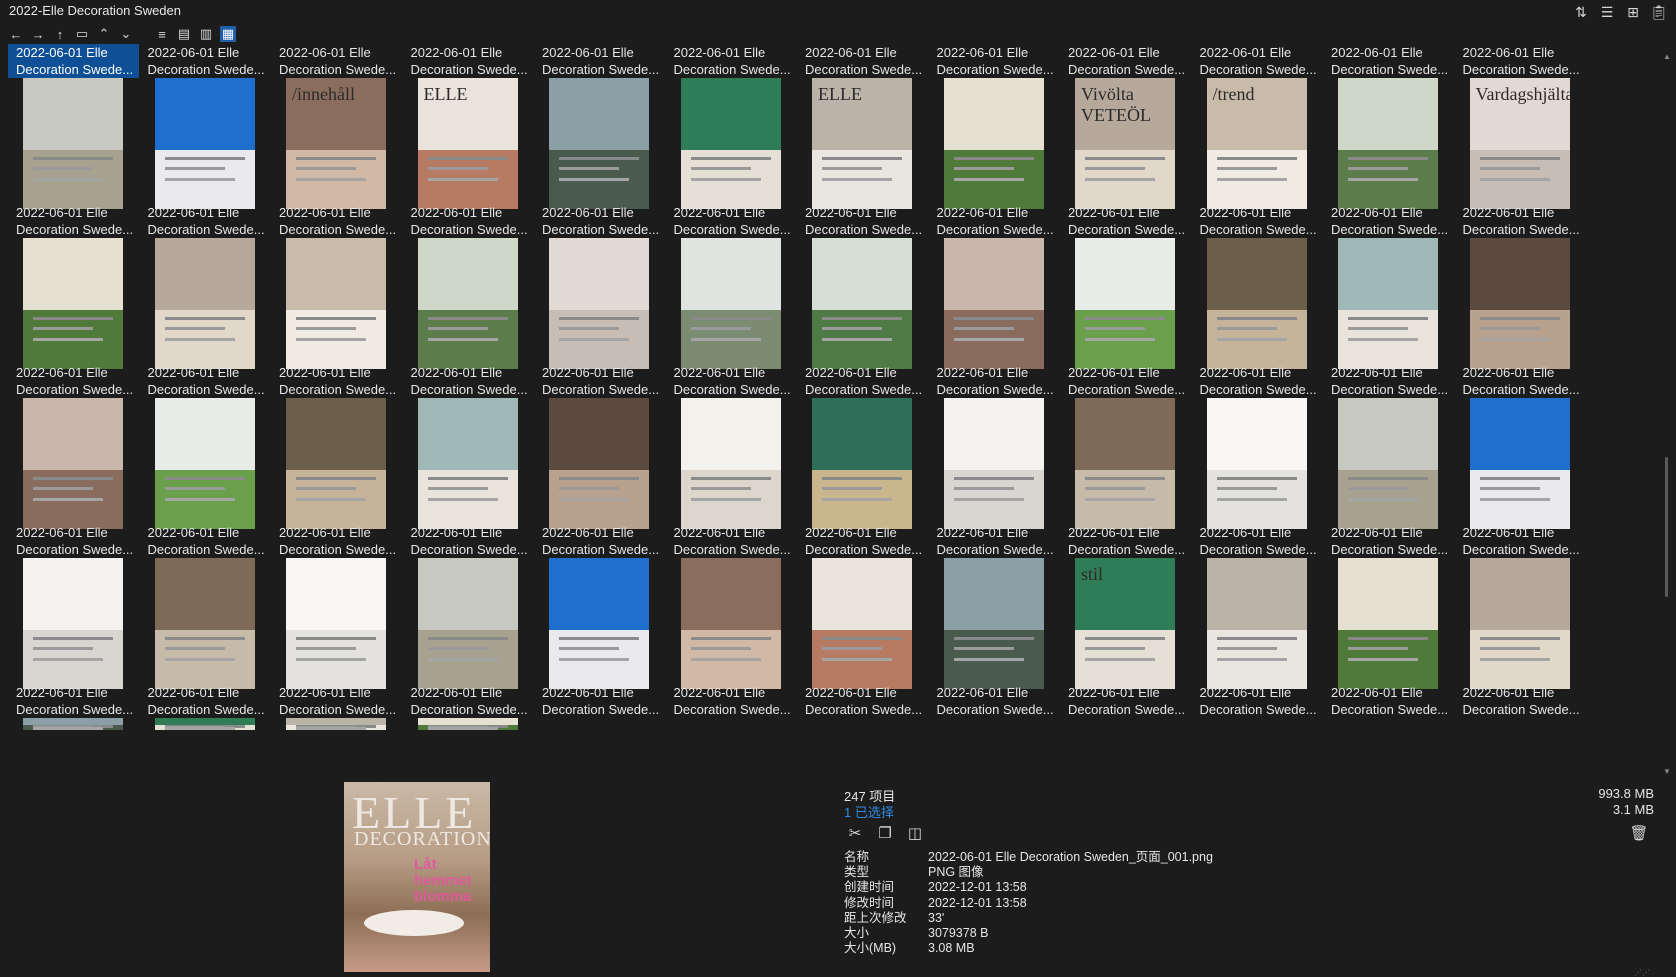 The height and width of the screenshot is (977, 1676). Describe the element at coordinates (336, 143) in the screenshot. I see `thumbnail-image: /innehåll` at that location.